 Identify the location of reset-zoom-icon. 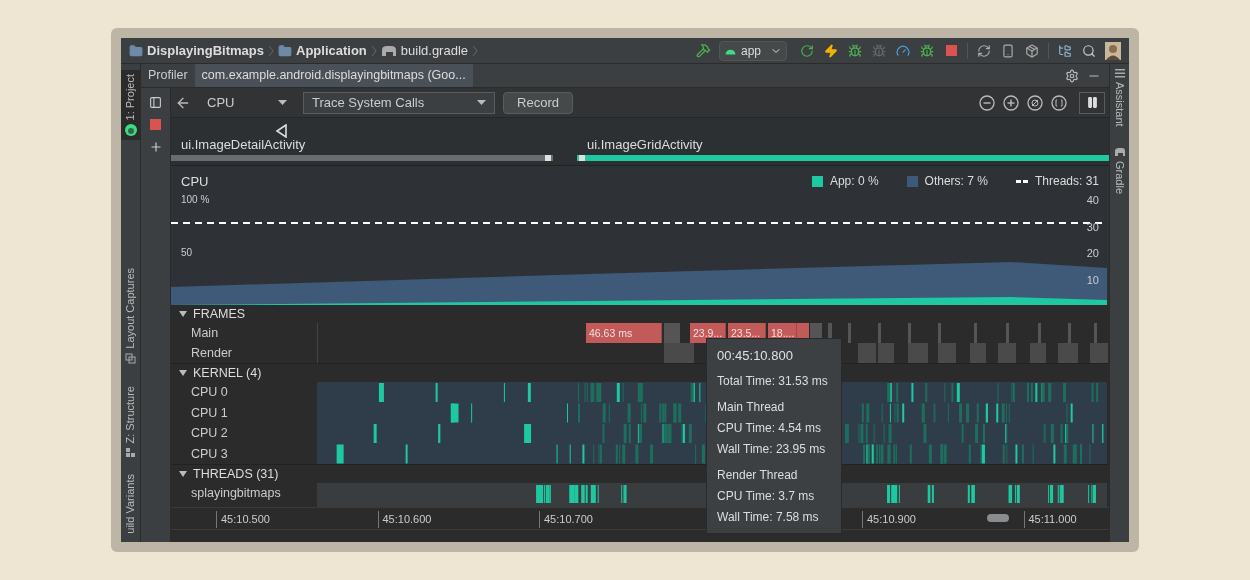
(1035, 102).